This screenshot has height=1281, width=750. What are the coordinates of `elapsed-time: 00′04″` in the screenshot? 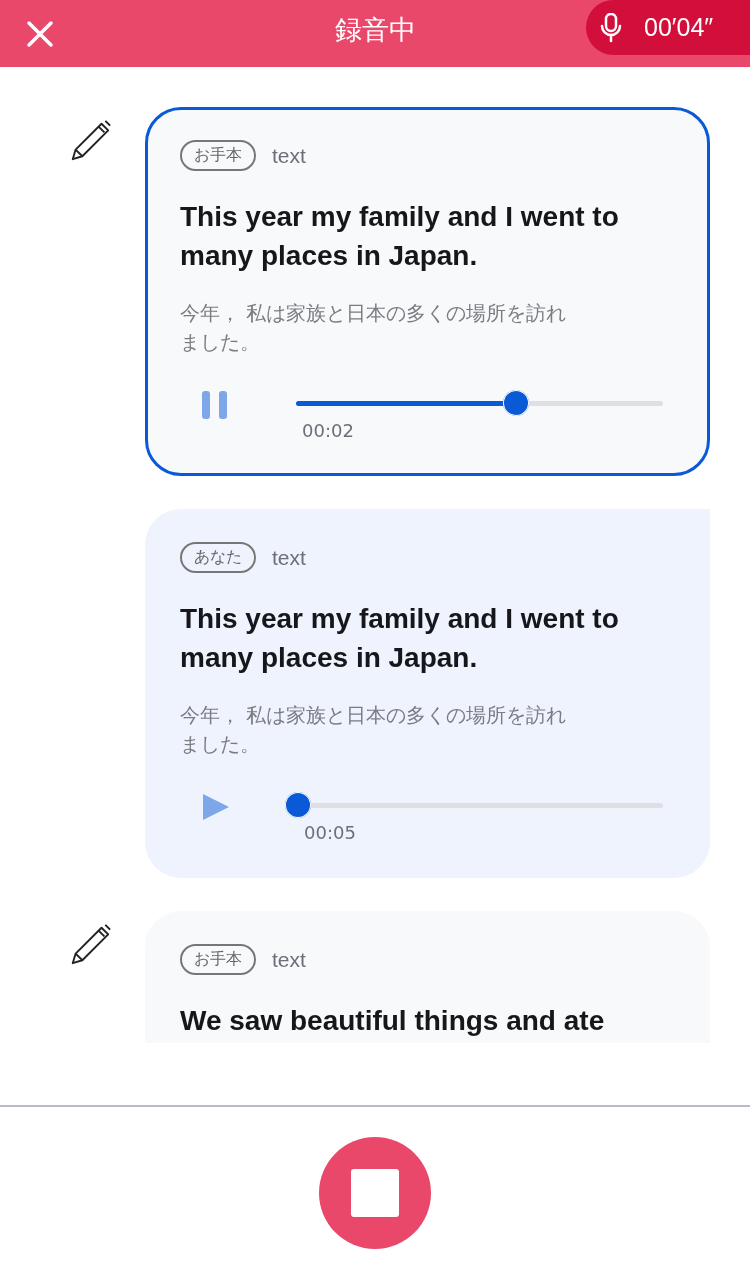 It's located at (679, 27).